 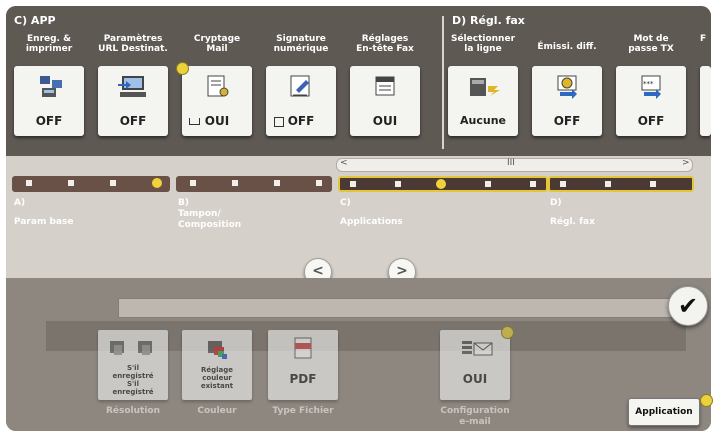 What do you see at coordinates (475, 416) in the screenshot?
I see `email-config-label: Configuration e-mail` at bounding box center [475, 416].